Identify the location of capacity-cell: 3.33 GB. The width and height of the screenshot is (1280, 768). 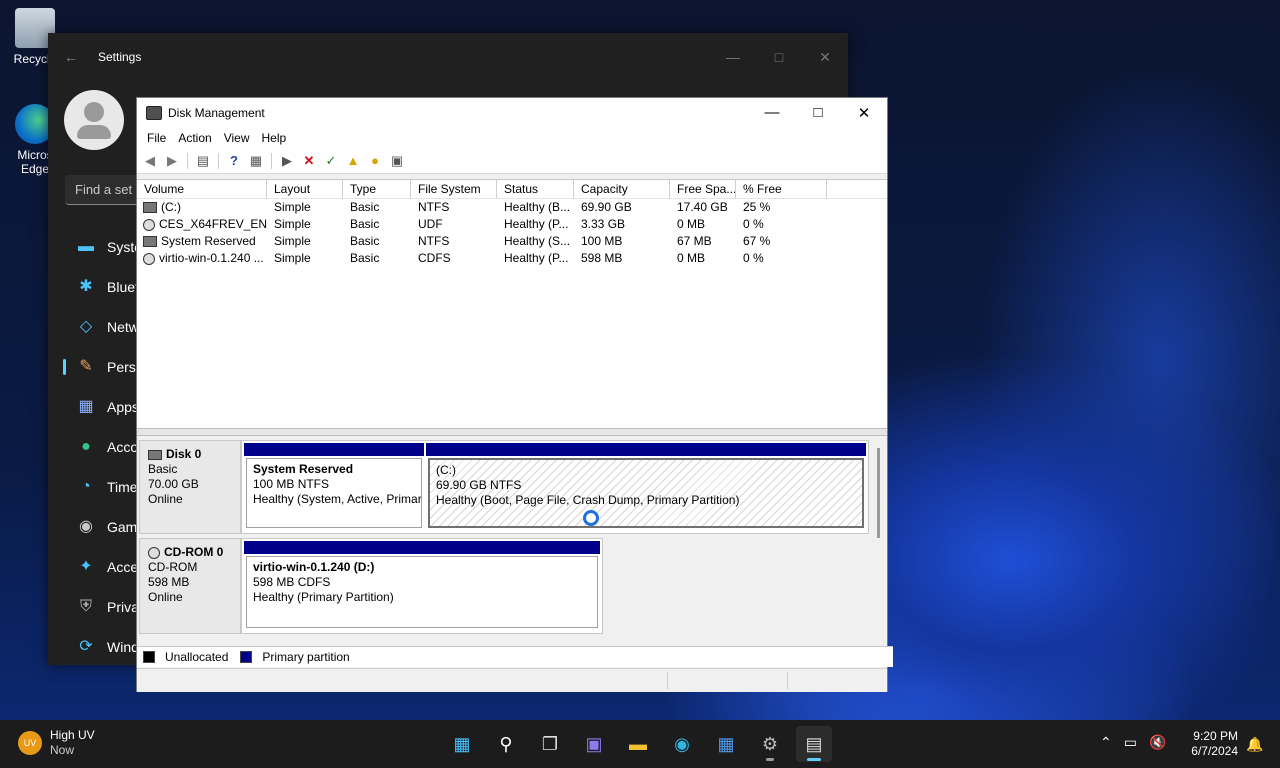
(603, 224).